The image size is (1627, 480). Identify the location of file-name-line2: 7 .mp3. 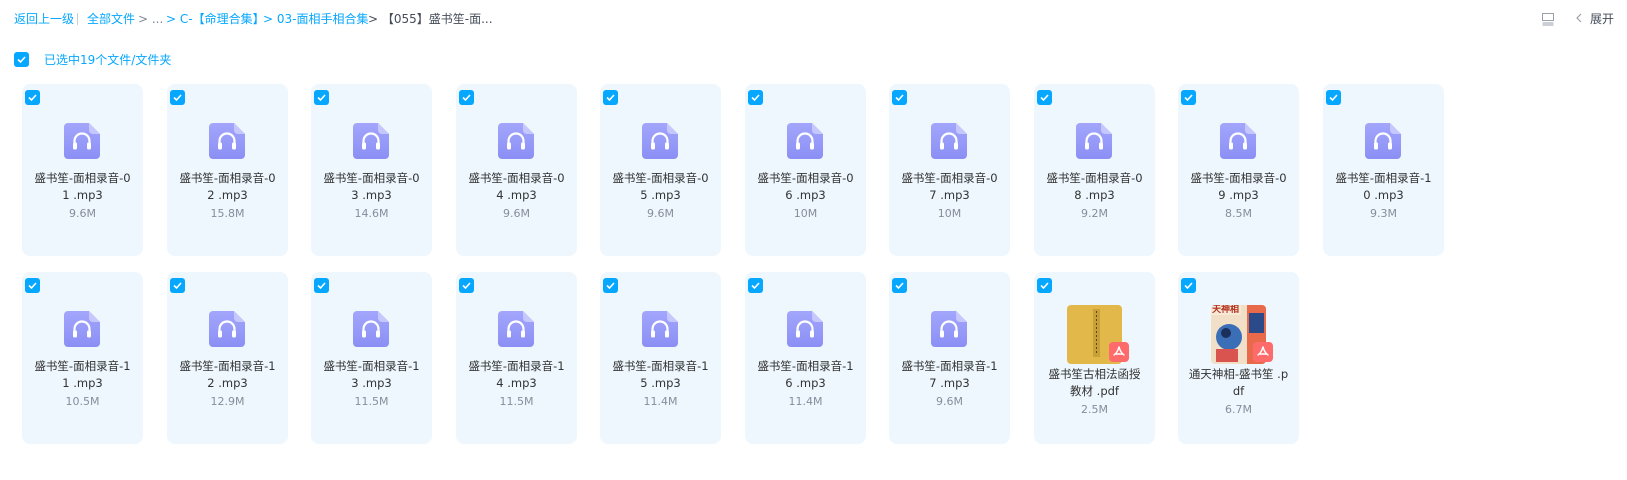
(949, 195).